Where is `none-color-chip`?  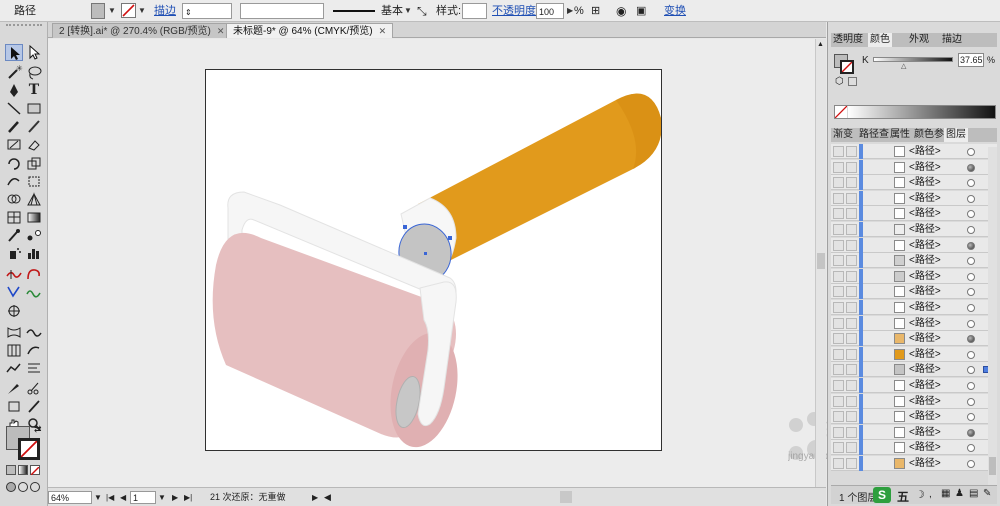
none-color-chip is located at coordinates (841, 112).